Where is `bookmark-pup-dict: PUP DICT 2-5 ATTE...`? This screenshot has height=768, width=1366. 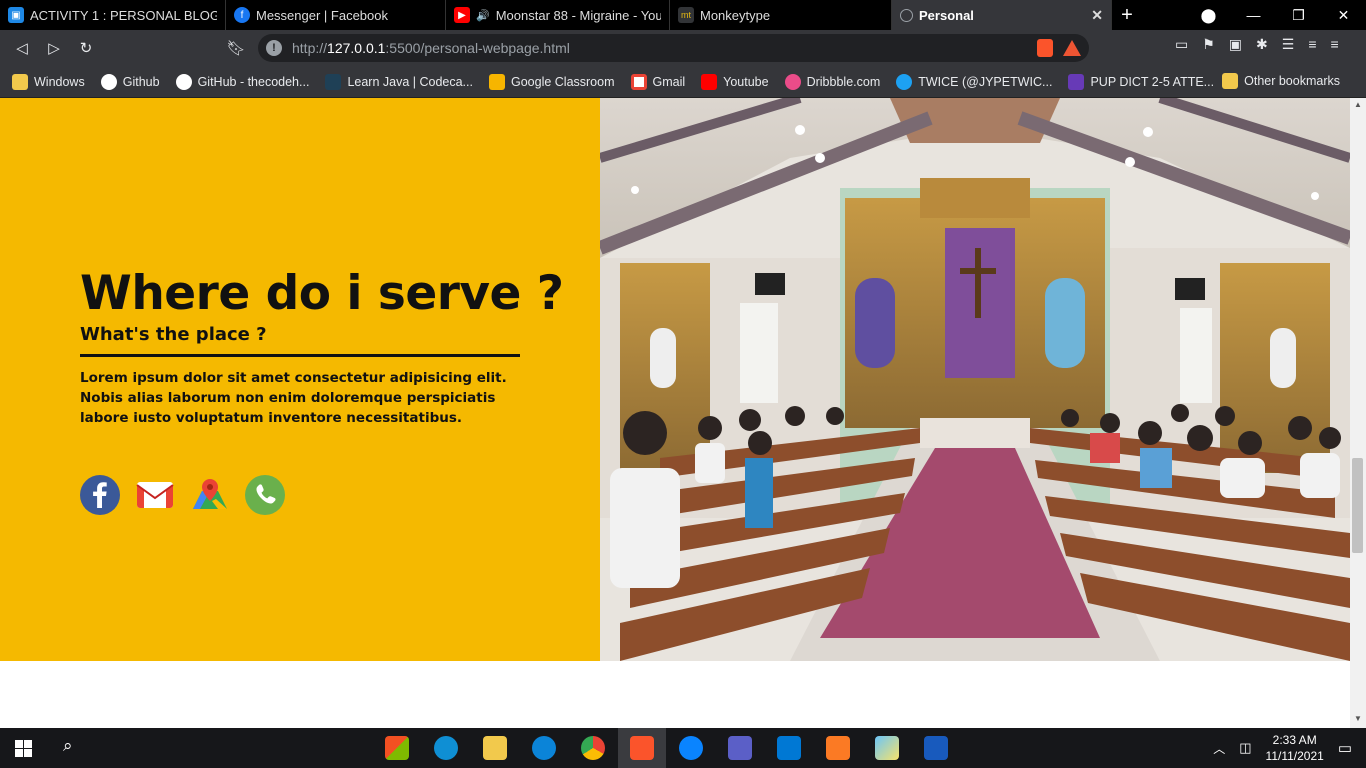
bookmark-pup-dict: PUP DICT 2-5 ATTE... is located at coordinates (1141, 81).